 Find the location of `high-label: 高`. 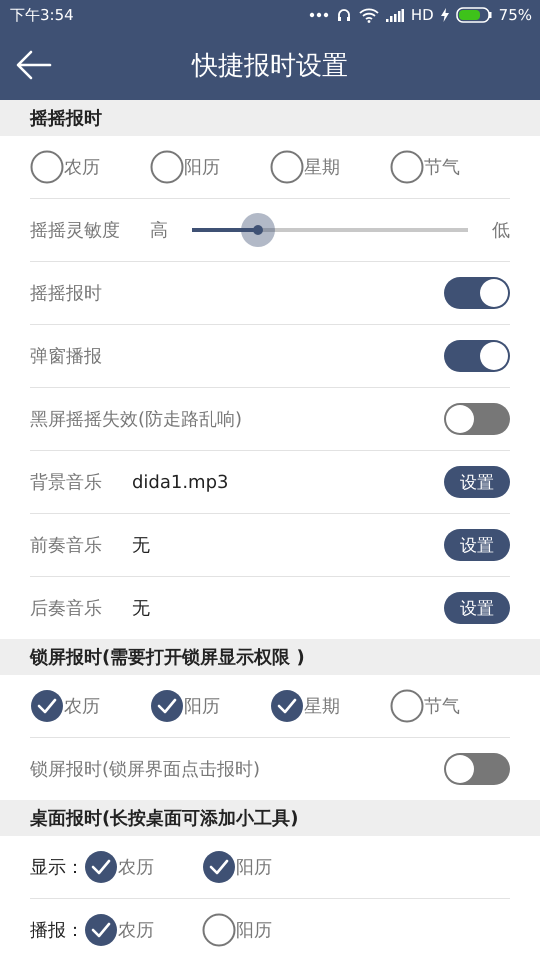

high-label: 高 is located at coordinates (159, 230).